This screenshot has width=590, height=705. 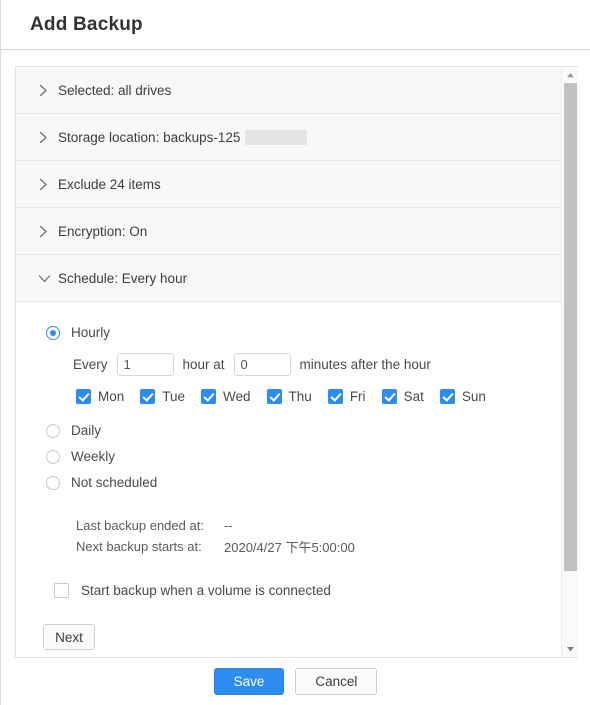 I want to click on radio-option-not-scheduled: Not scheduled, so click(x=288, y=482).